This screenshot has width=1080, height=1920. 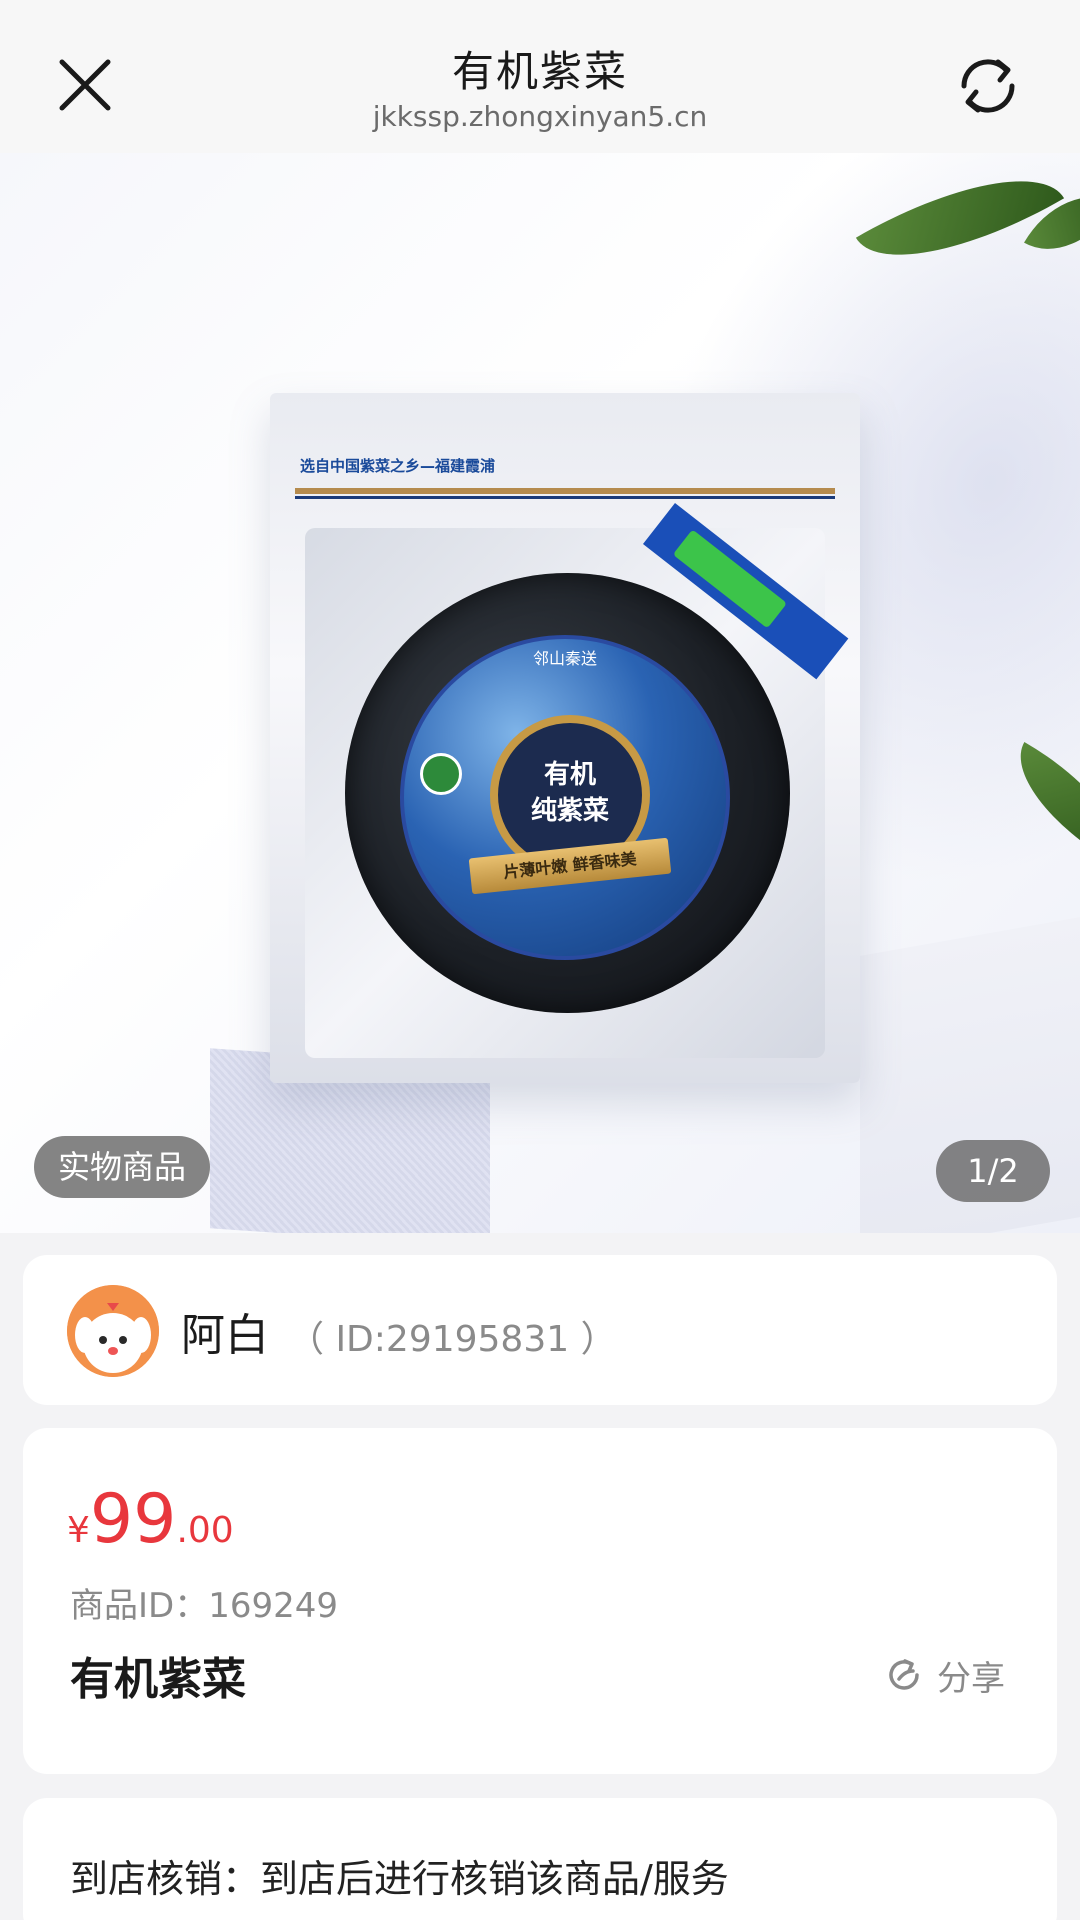 I want to click on price-currency: ¥, so click(x=78, y=1530).